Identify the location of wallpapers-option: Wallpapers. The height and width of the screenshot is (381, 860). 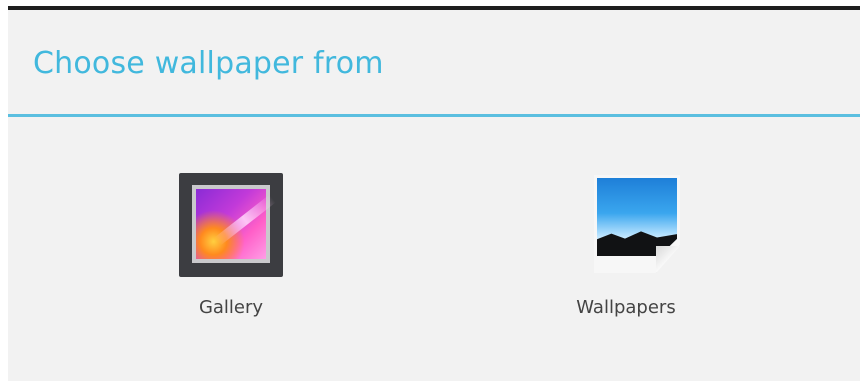
(626, 250).